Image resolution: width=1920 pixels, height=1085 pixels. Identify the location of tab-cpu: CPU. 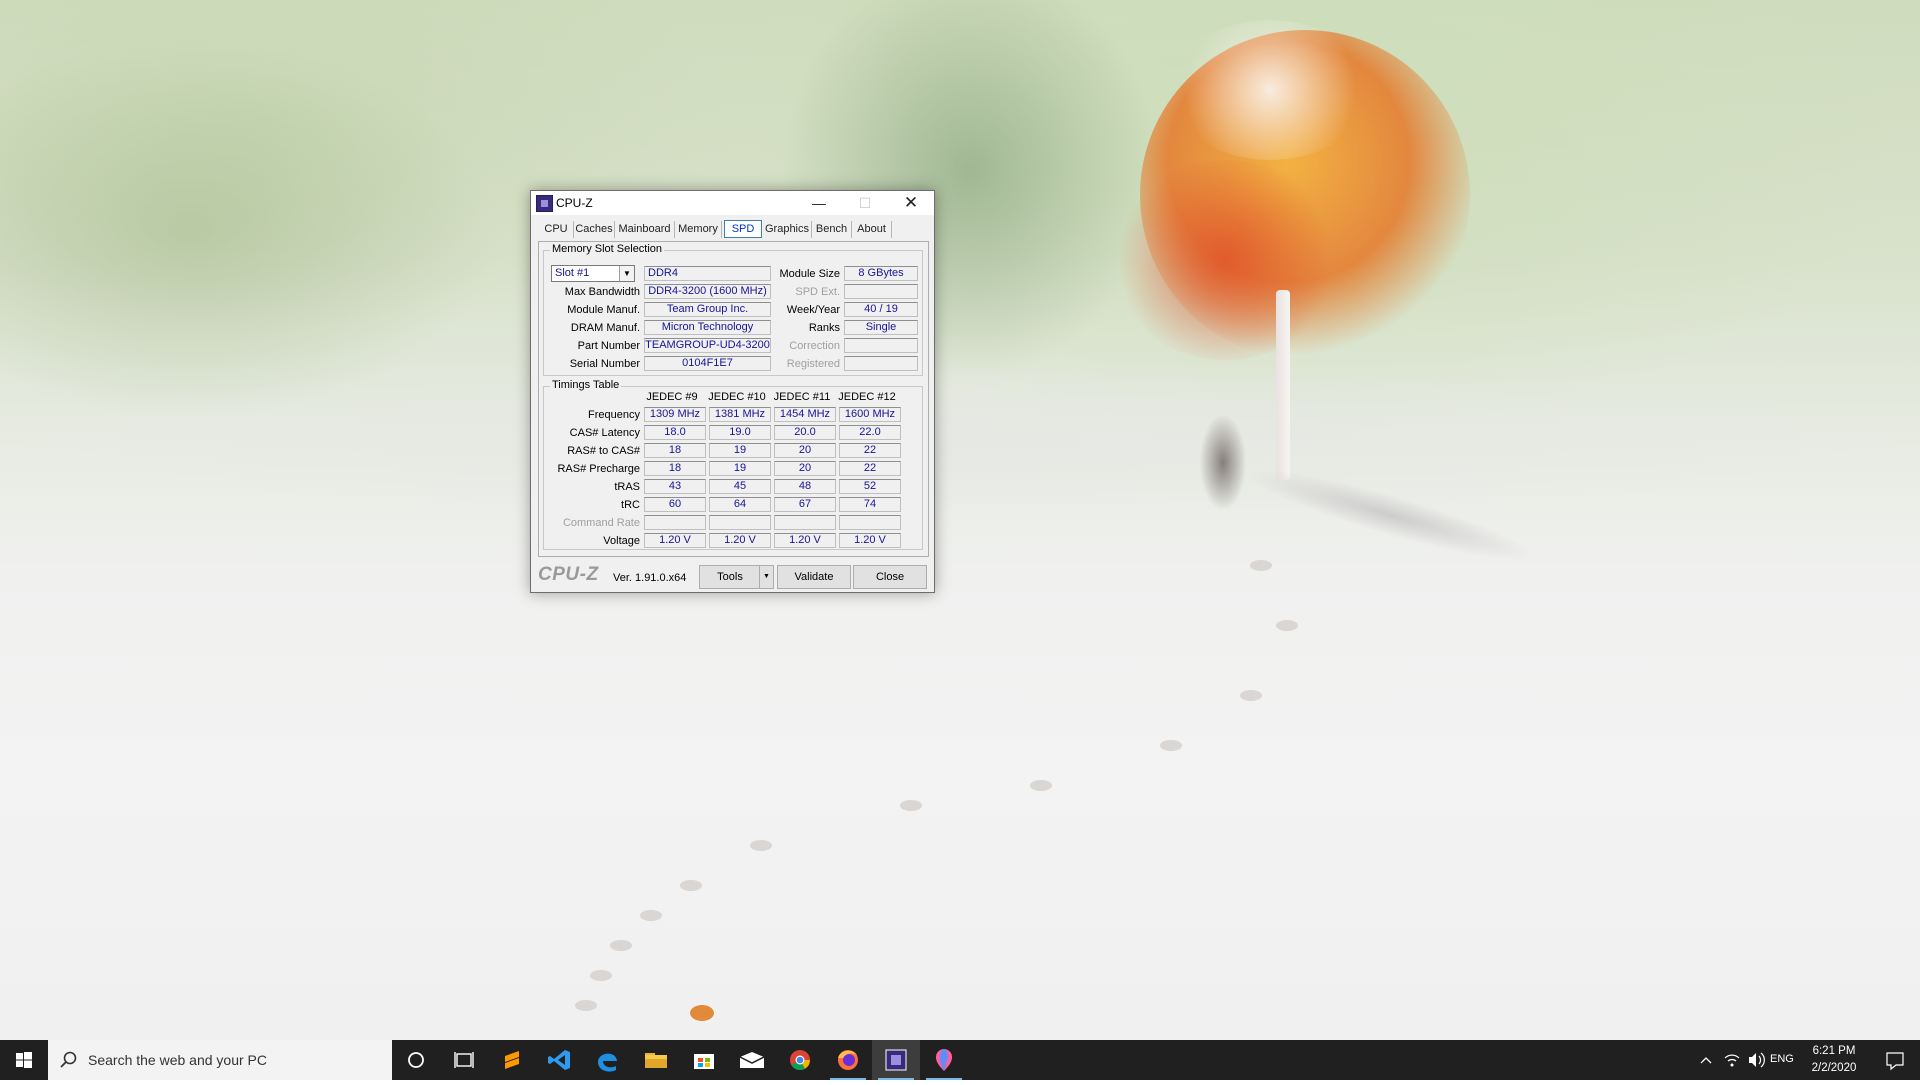
(556, 229).